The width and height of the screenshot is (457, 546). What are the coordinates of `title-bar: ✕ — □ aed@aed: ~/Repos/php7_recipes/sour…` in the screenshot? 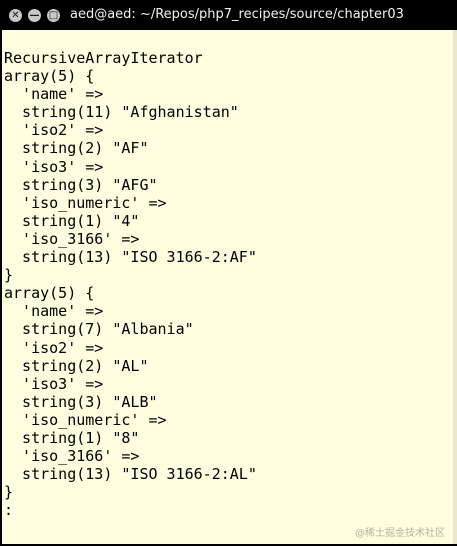 It's located at (228, 15).